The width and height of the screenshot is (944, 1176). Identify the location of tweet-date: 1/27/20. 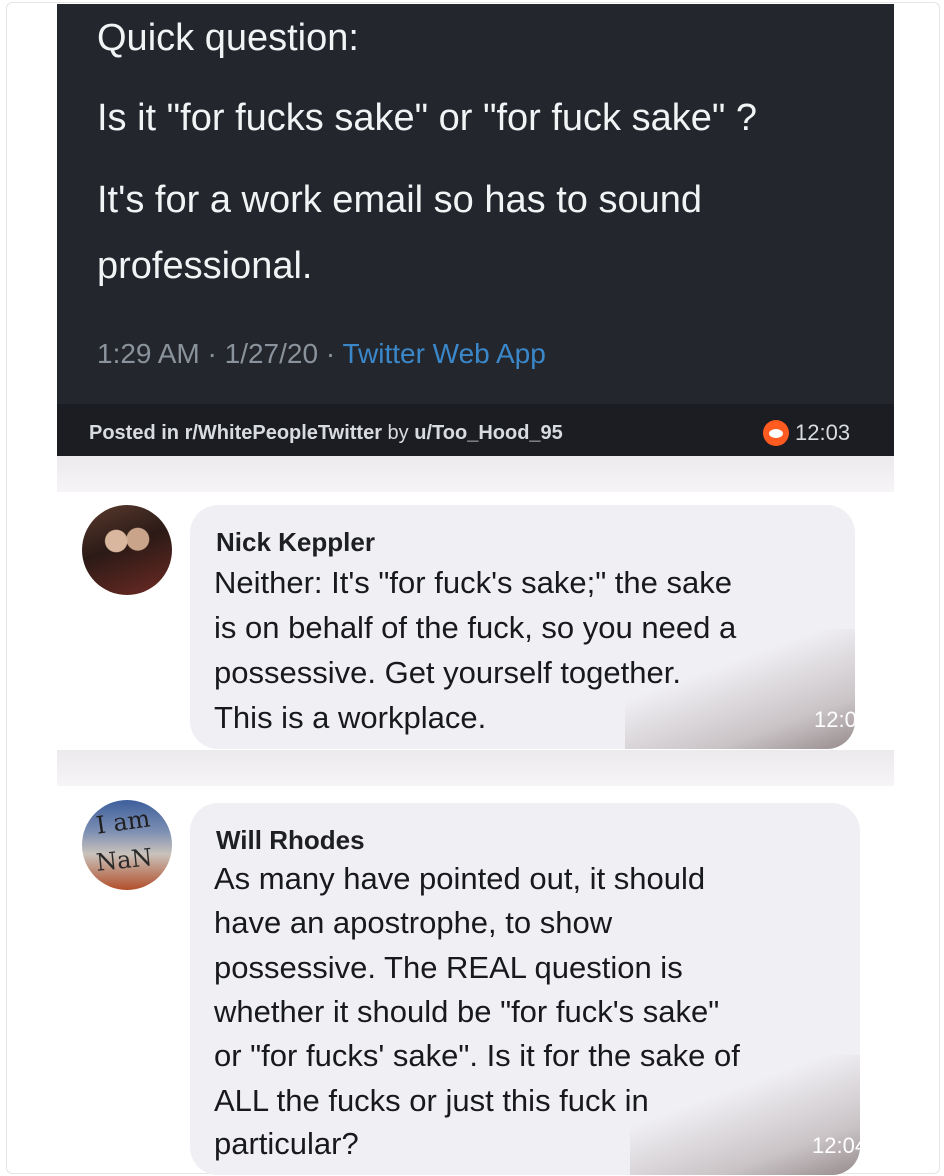
(271, 353).